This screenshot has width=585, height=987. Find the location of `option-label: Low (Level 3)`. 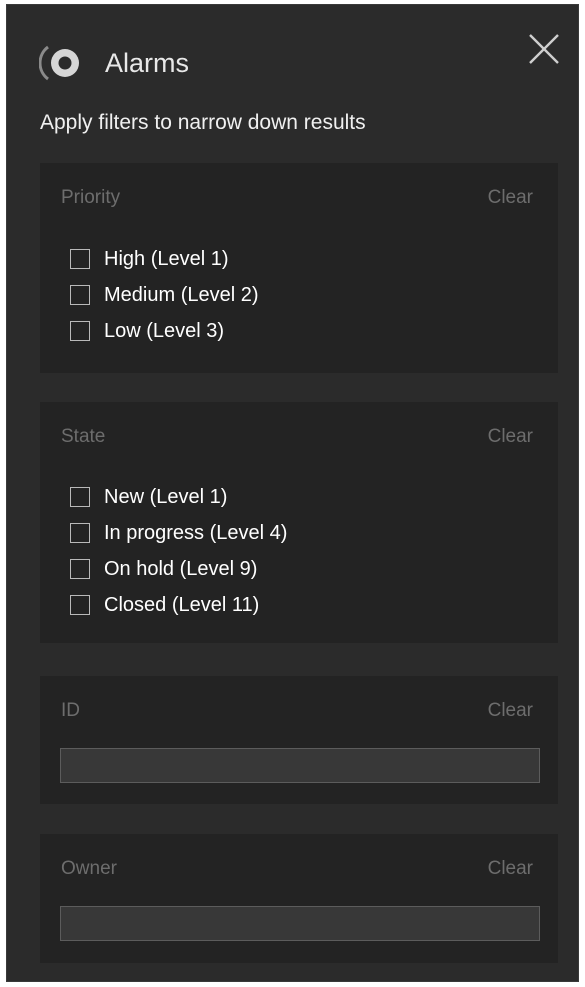

option-label: Low (Level 3) is located at coordinates (164, 330).